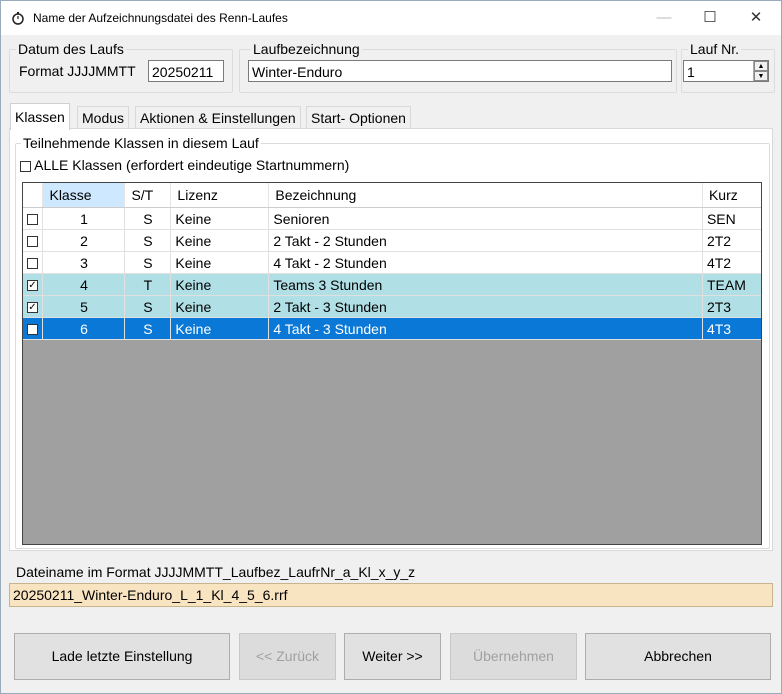 The image size is (782, 694). I want to click on run-name-label: Laufbezeichnung, so click(306, 49).